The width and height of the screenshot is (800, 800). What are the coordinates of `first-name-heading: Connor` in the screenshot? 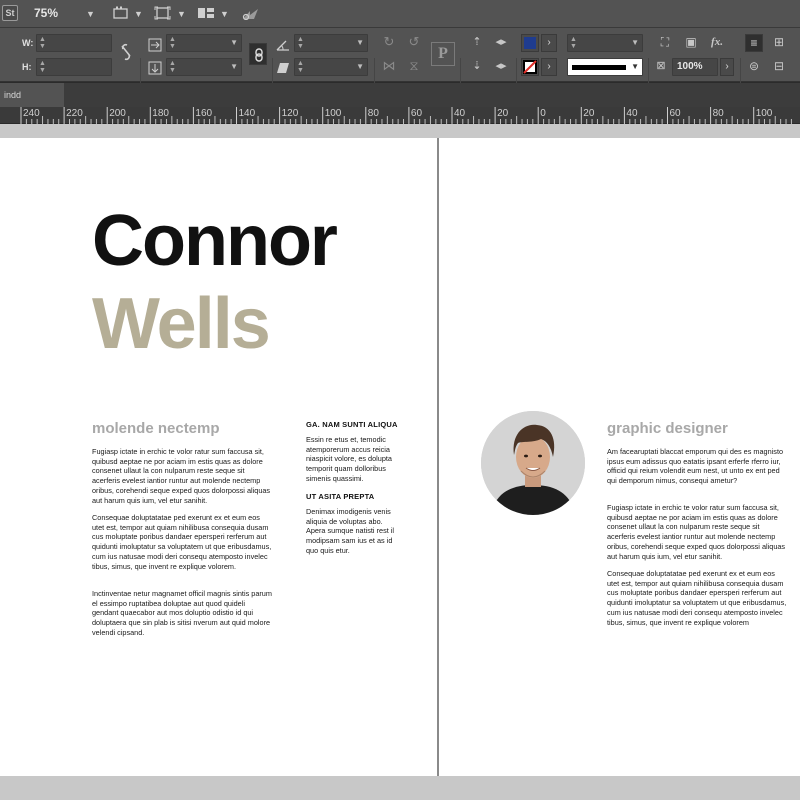 It's located at (215, 241).